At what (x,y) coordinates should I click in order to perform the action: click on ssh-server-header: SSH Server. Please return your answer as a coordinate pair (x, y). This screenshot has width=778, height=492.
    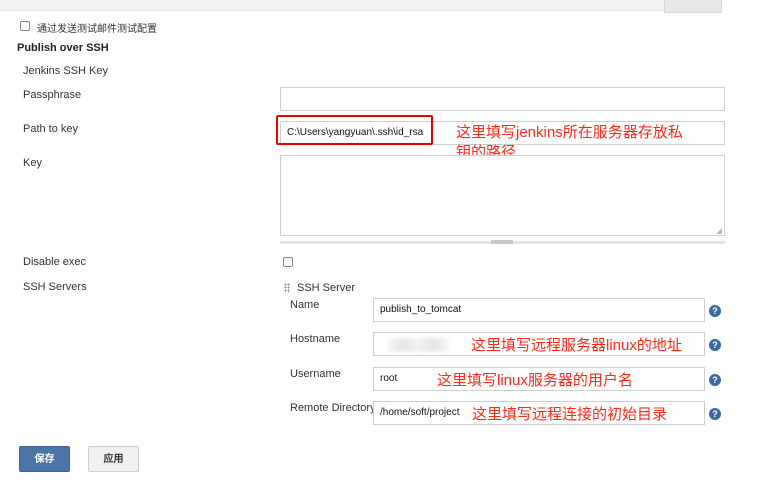
    Looking at the image, I should click on (326, 288).